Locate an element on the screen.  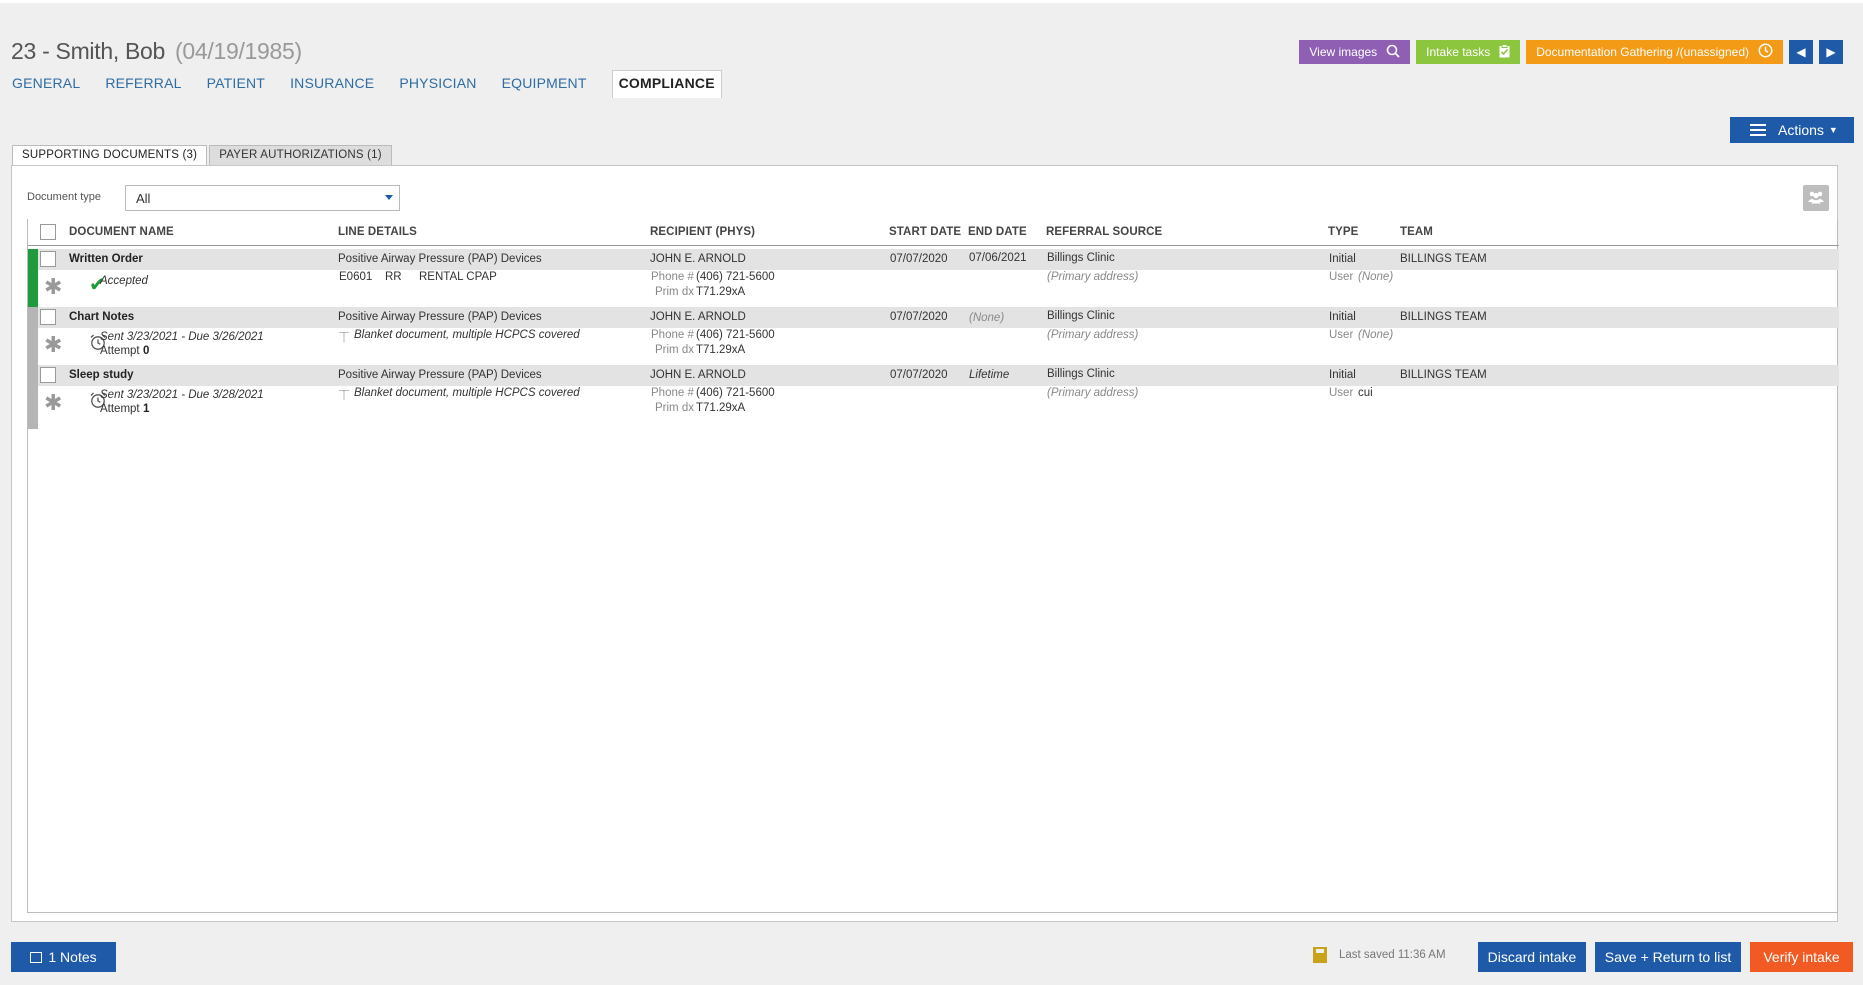
people-icon is located at coordinates (1816, 198).